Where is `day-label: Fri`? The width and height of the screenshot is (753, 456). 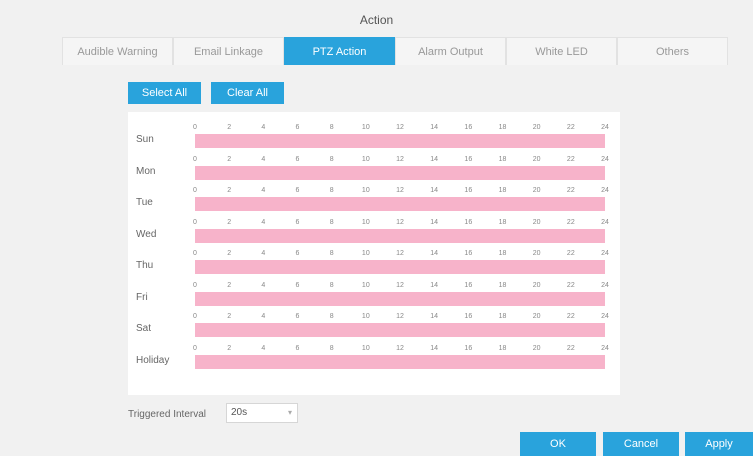 day-label: Fri is located at coordinates (142, 297).